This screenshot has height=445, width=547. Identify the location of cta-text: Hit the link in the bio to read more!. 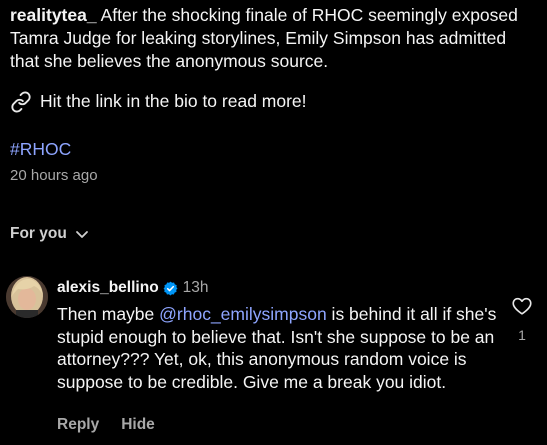
(173, 101).